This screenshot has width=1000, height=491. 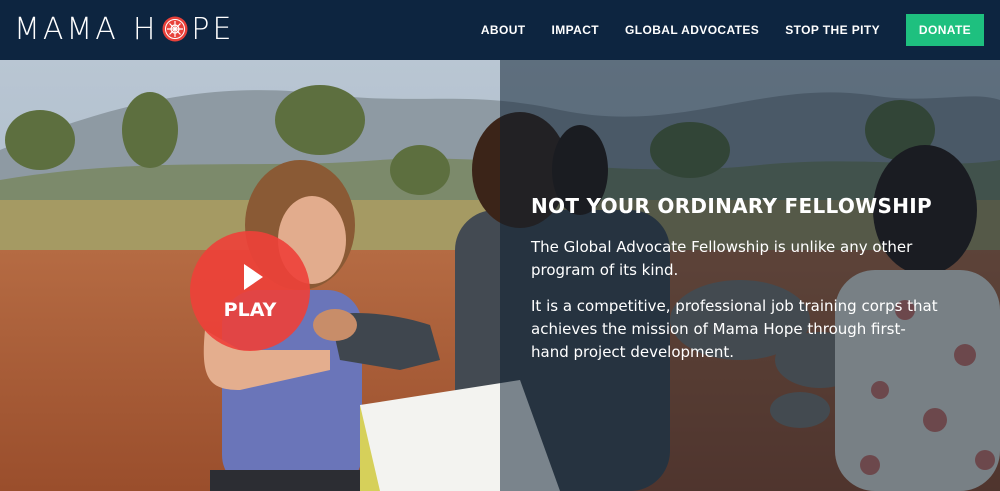 What do you see at coordinates (213, 29) in the screenshot?
I see `logo-word-pe: PE` at bounding box center [213, 29].